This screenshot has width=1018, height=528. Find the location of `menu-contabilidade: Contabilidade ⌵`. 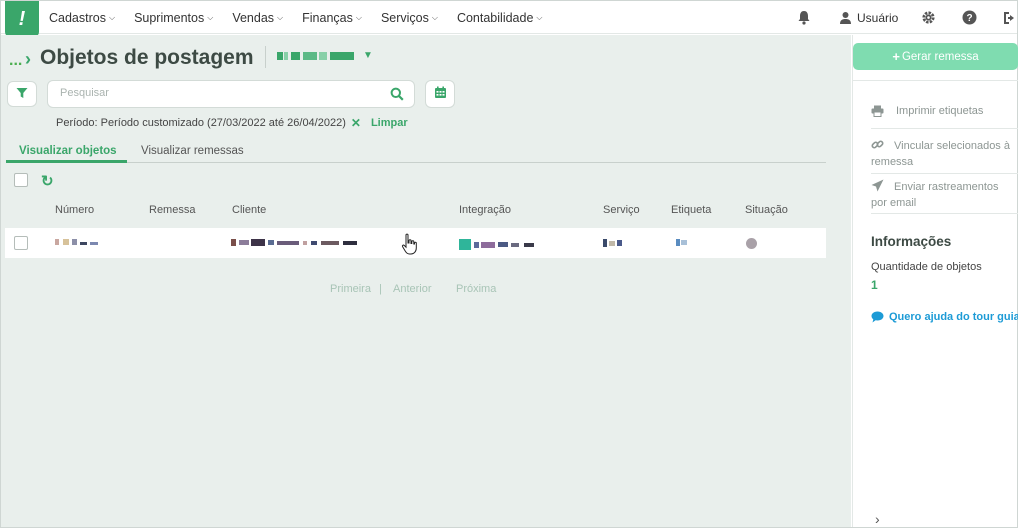

menu-contabilidade: Contabilidade ⌵ is located at coordinates (500, 18).